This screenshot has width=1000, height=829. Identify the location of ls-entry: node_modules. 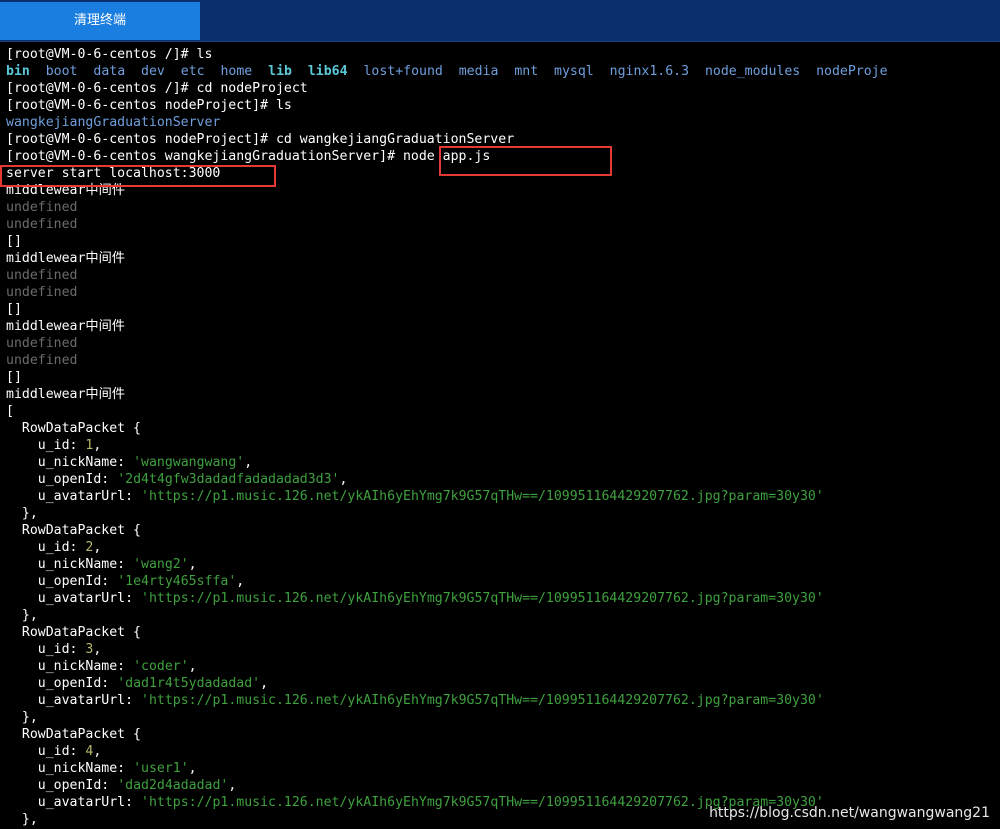
(752, 71).